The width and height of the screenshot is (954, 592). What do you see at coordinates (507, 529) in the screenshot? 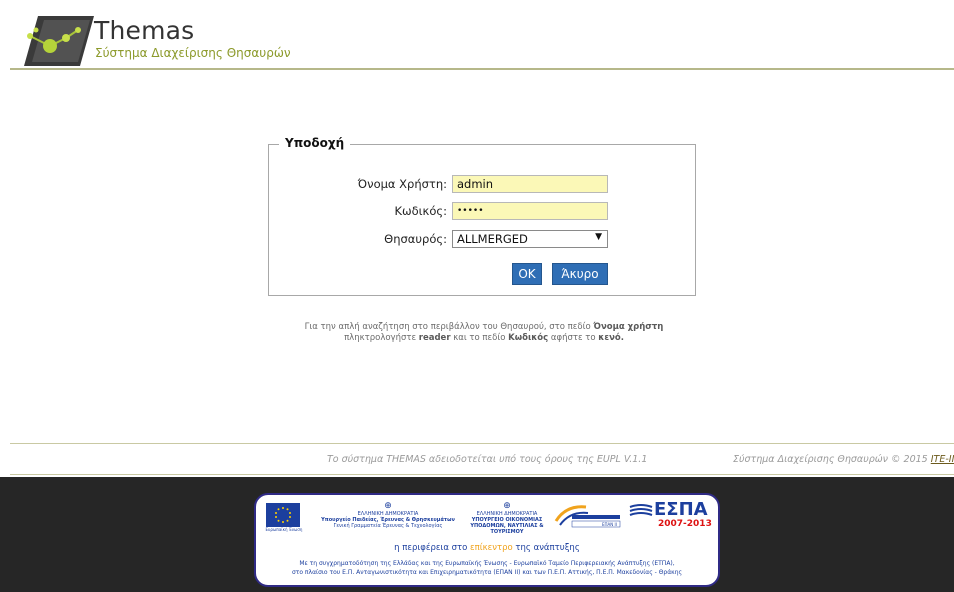
I see `ministry-line: ΥΠΟΔΟΜΩΝ, ΝΑΥΤΙΛΙΑΣ & ΤΟΥΡΙΣΜΟΥ` at bounding box center [507, 529].